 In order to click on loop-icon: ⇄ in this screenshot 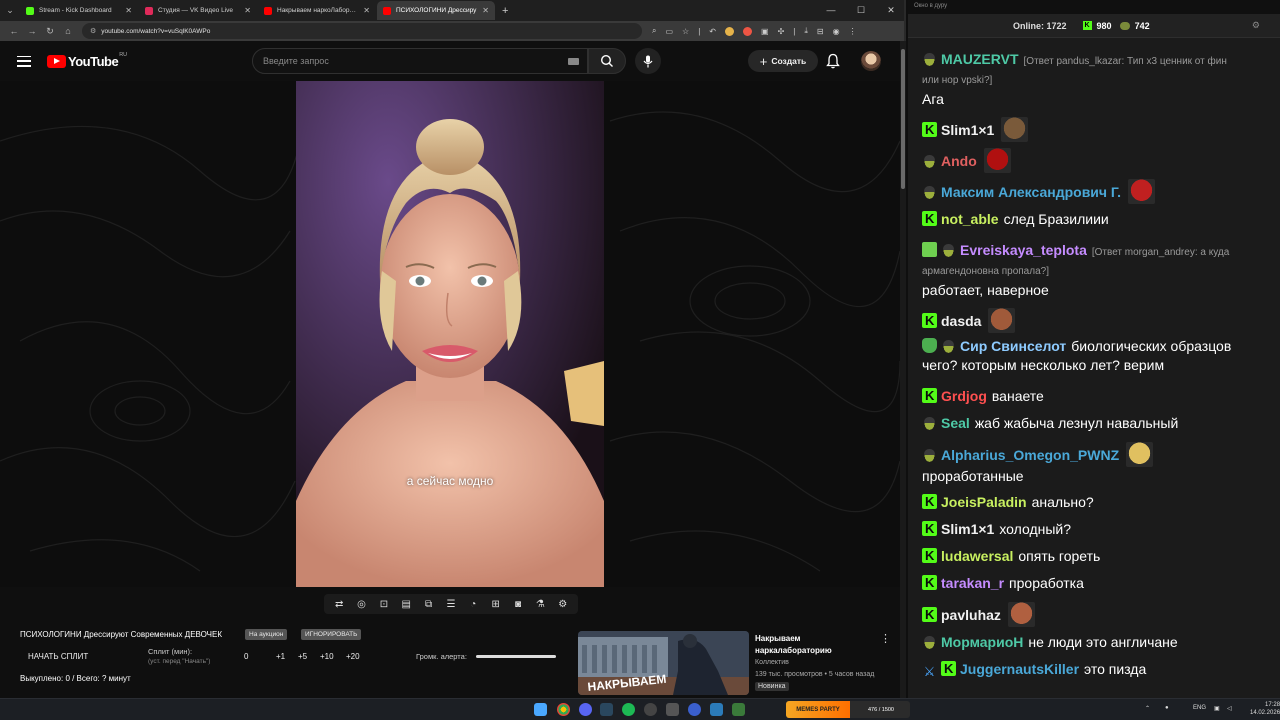, I will do `click(339, 604)`.